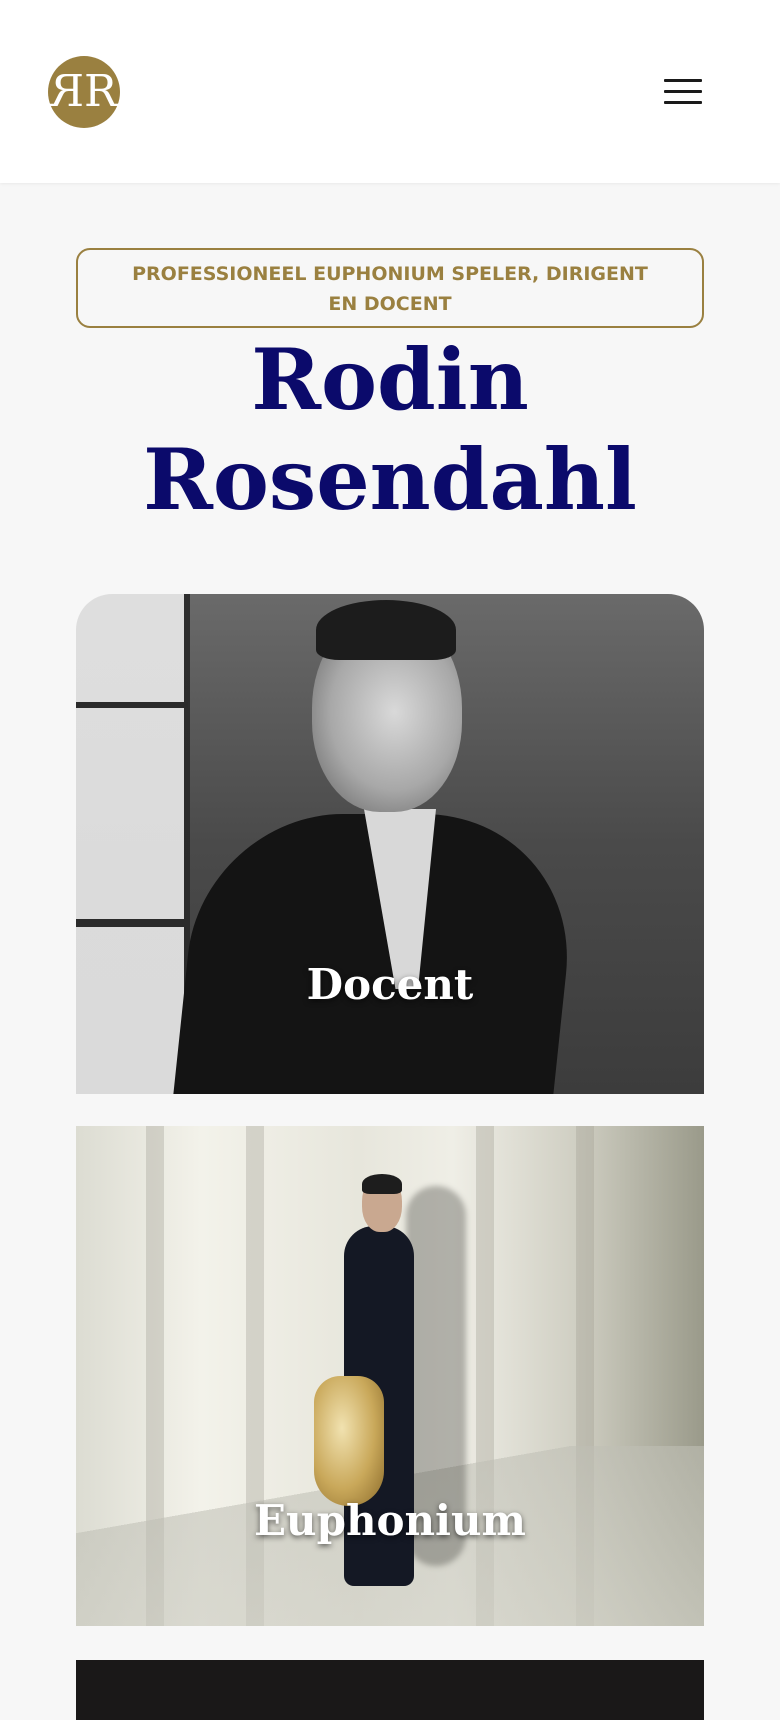  I want to click on hamburger-menu-icon, so click(683, 91).